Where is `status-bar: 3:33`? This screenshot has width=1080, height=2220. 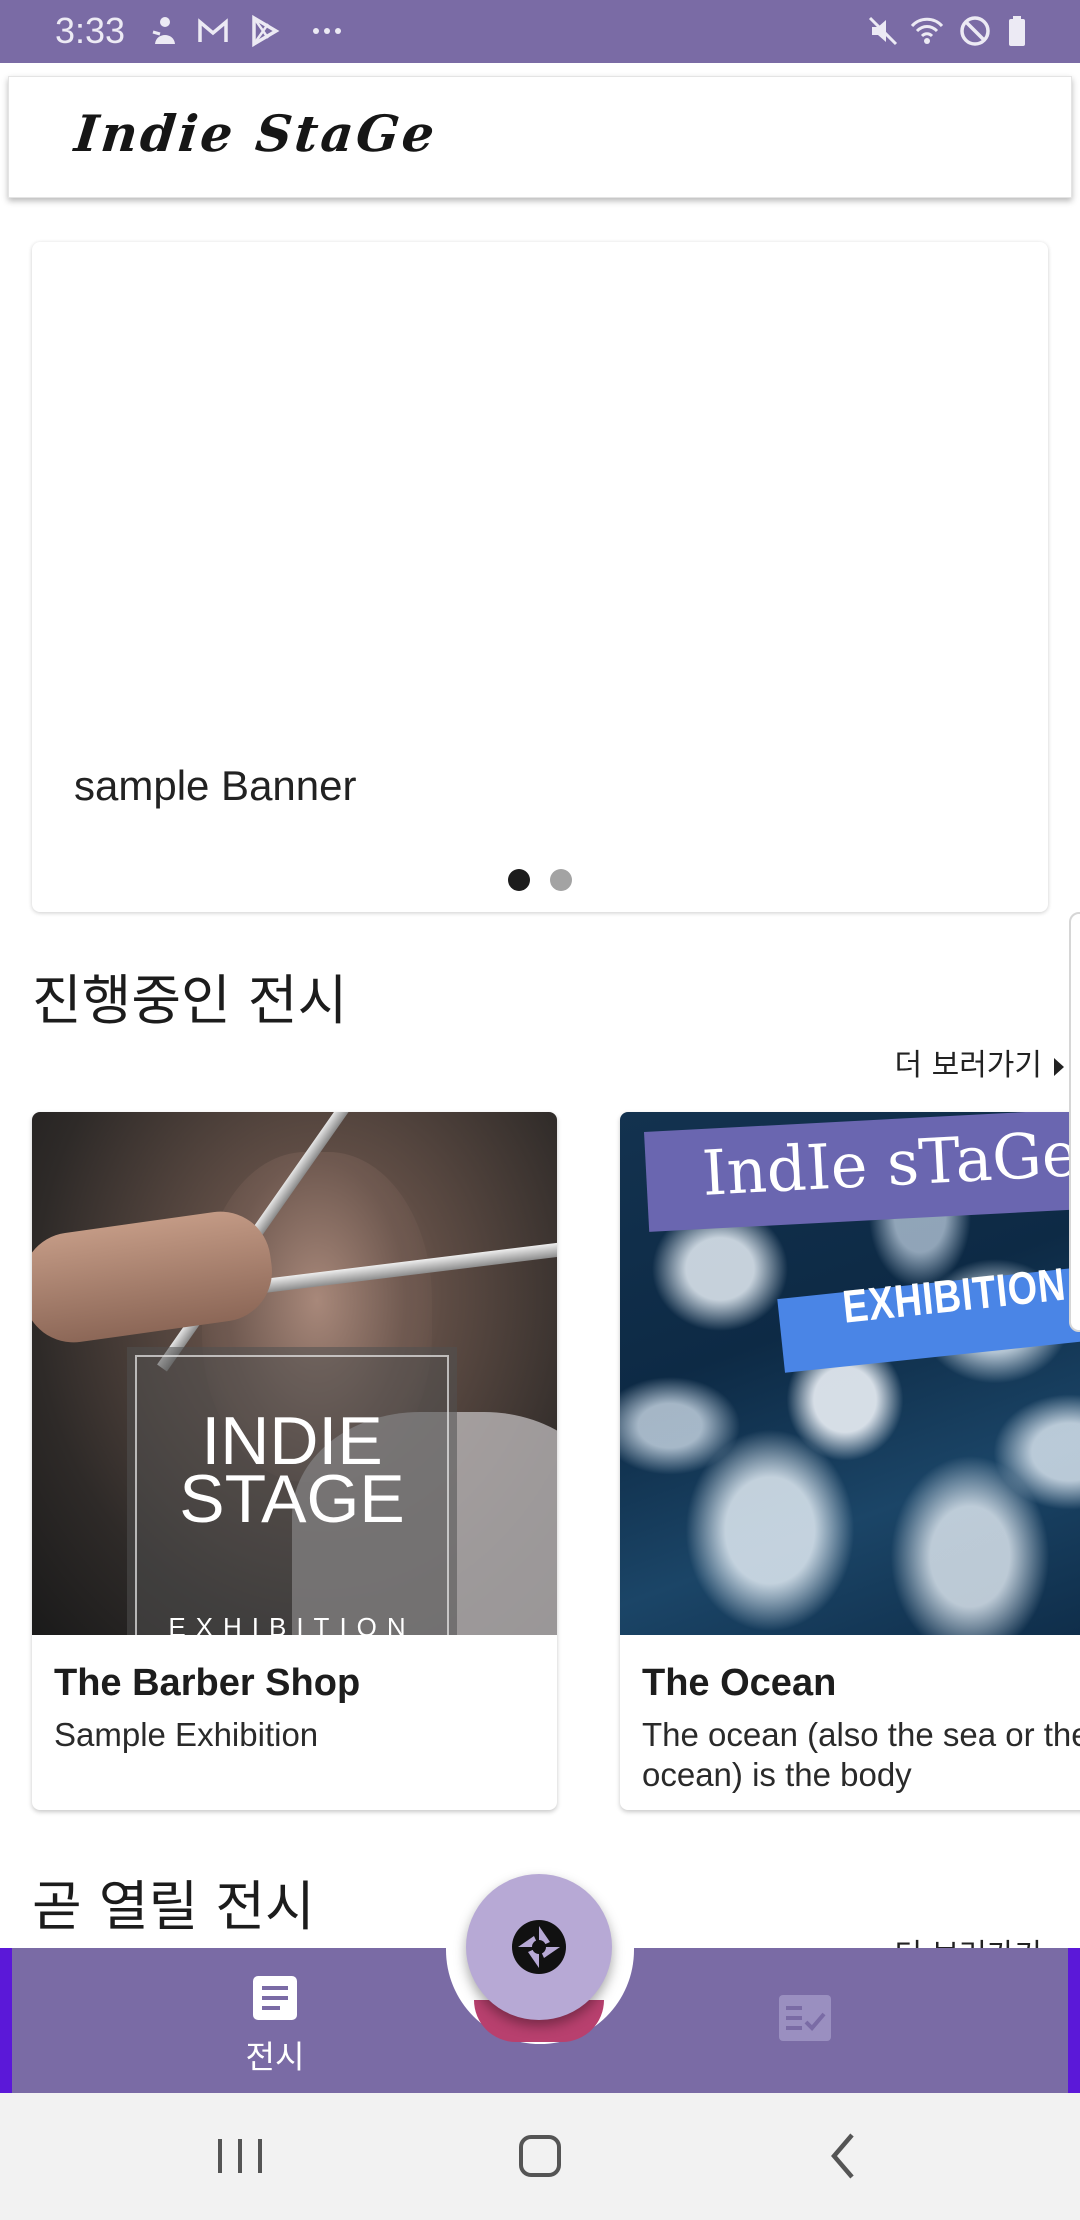 status-bar: 3:33 is located at coordinates (540, 31).